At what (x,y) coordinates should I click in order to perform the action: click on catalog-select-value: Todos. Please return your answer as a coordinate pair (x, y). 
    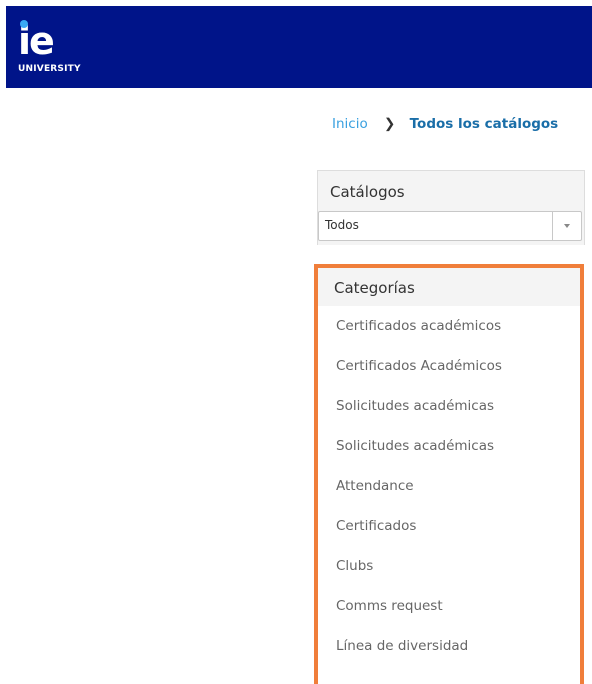
    Looking at the image, I should click on (342, 225).